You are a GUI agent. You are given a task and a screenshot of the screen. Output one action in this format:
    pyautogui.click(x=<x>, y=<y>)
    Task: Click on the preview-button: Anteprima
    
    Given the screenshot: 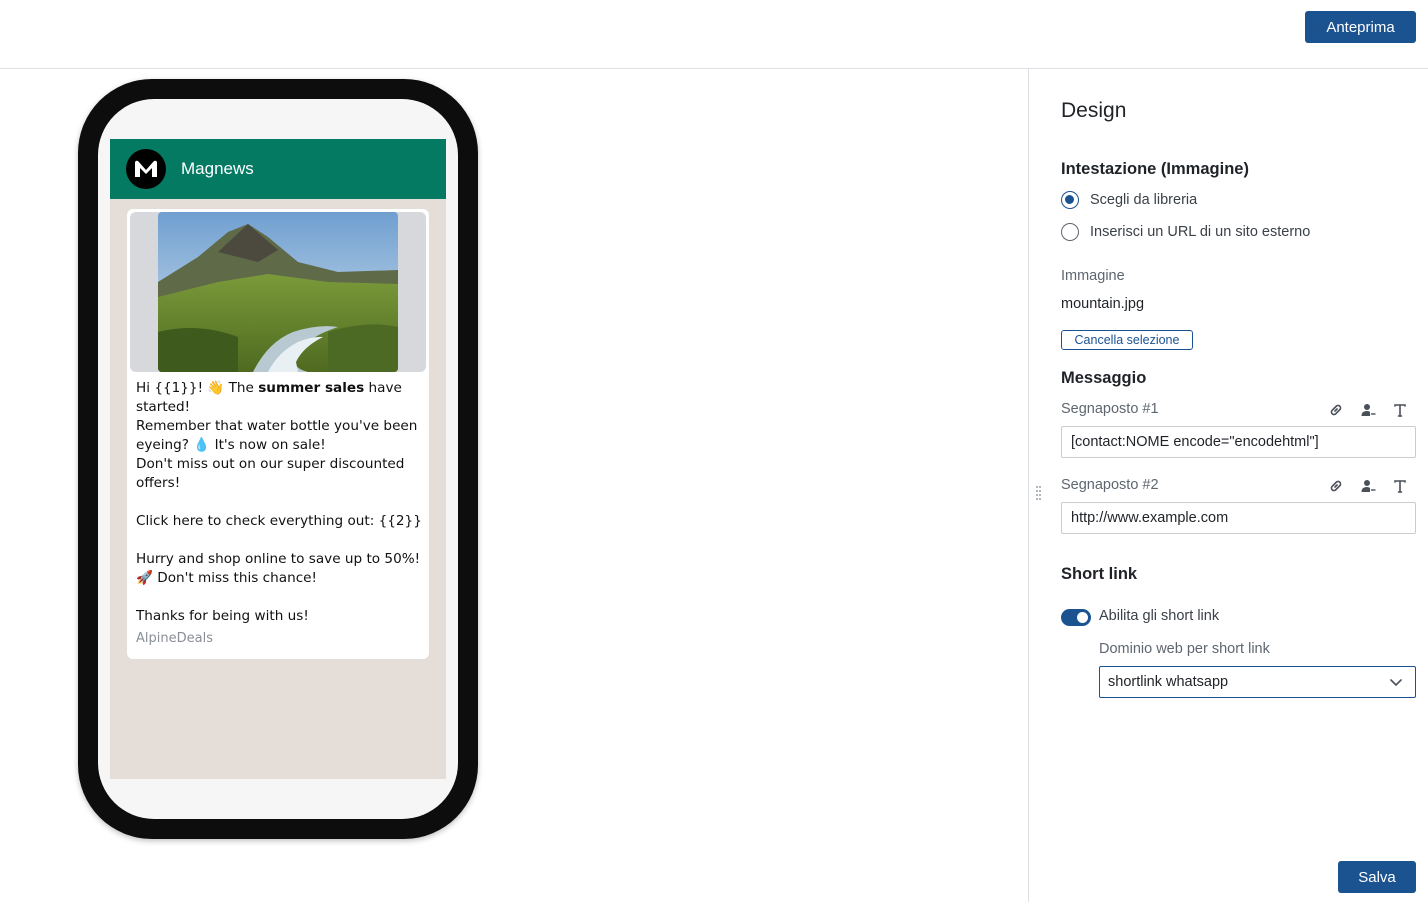 What is the action you would take?
    pyautogui.click(x=1360, y=27)
    